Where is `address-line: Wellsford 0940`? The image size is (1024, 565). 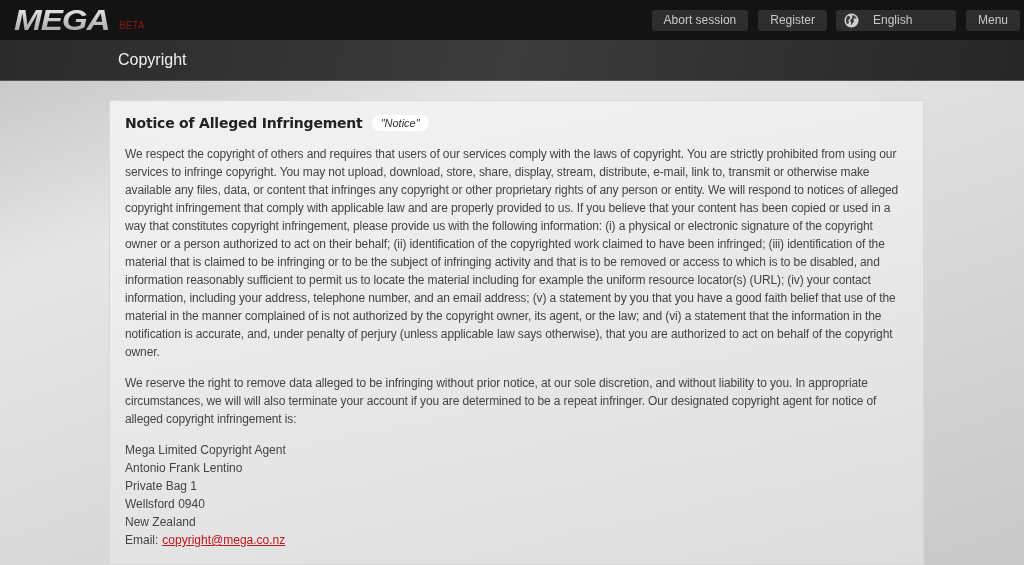
address-line: Wellsford 0940 is located at coordinates (165, 504).